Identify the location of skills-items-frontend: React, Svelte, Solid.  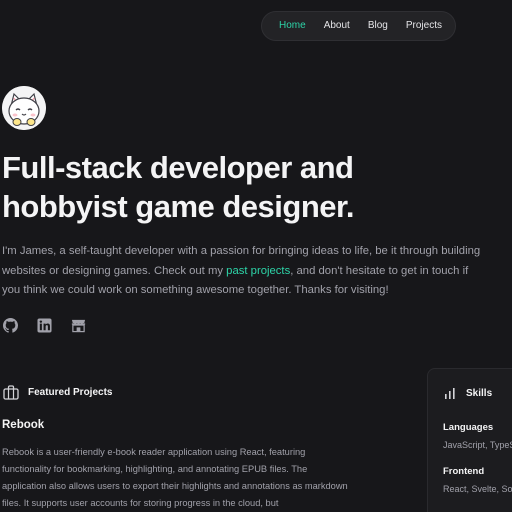
(477, 489).